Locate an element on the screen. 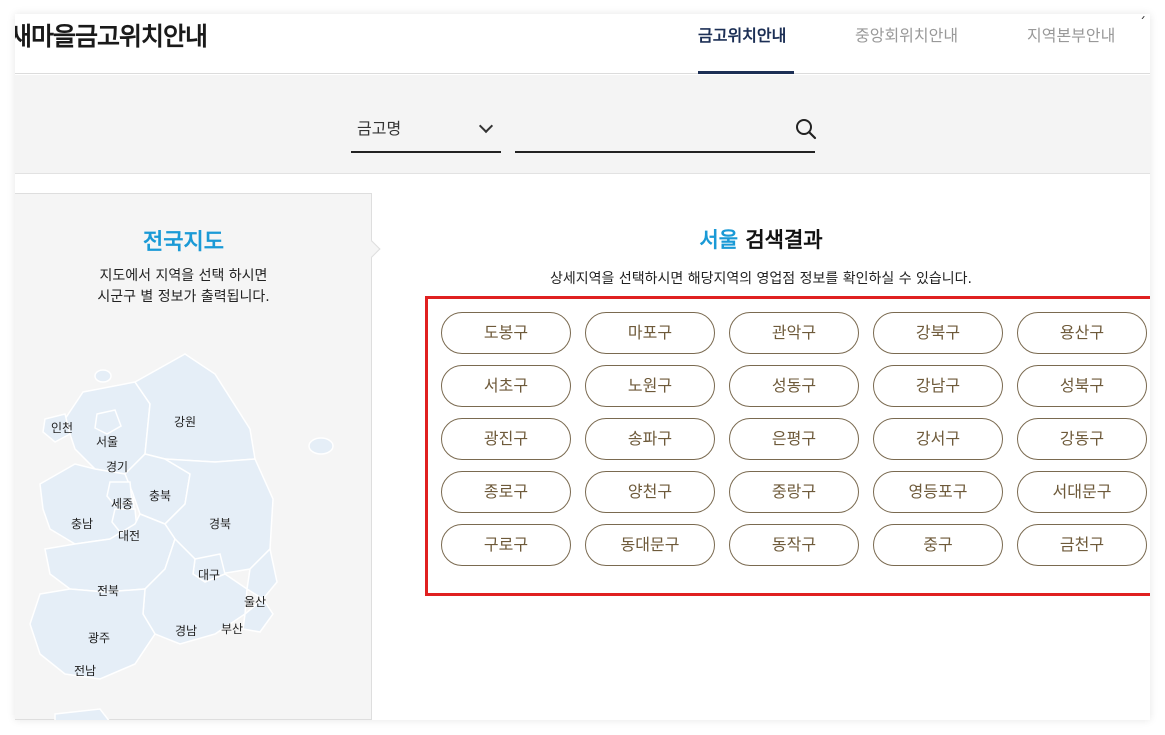 The width and height of the screenshot is (1165, 735). region-label-daejeon: 대전 is located at coordinates (129, 536).